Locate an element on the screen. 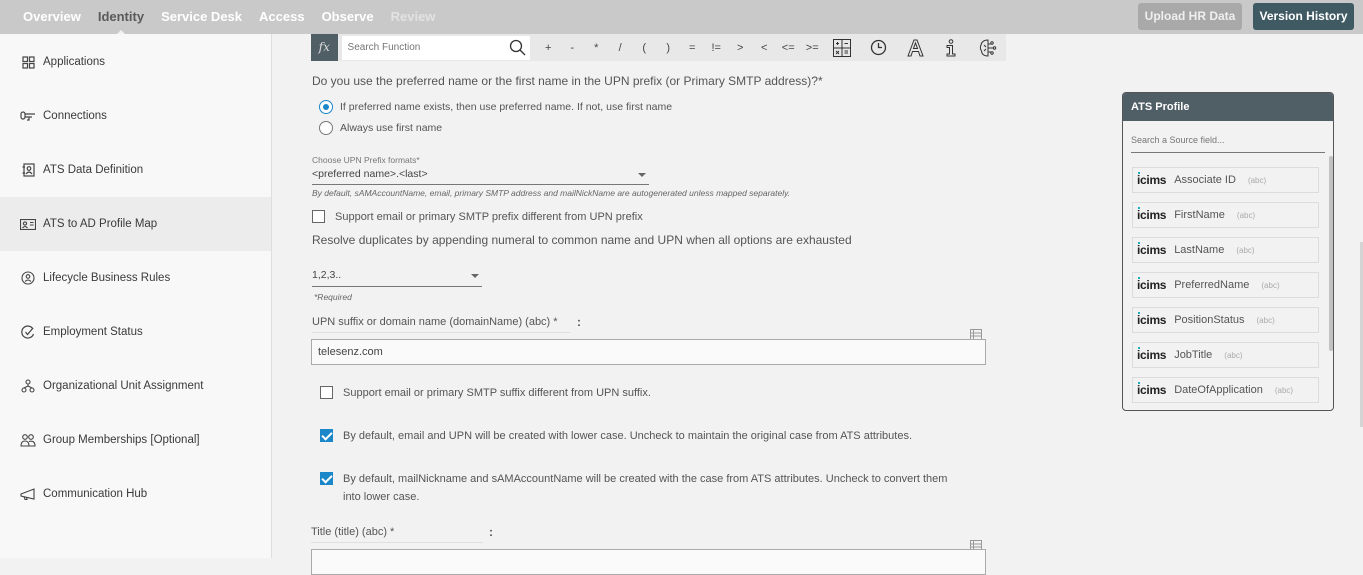 This screenshot has width=1363, height=575. sidebar-item-label: Lifecycle Business Rules is located at coordinates (107, 278).